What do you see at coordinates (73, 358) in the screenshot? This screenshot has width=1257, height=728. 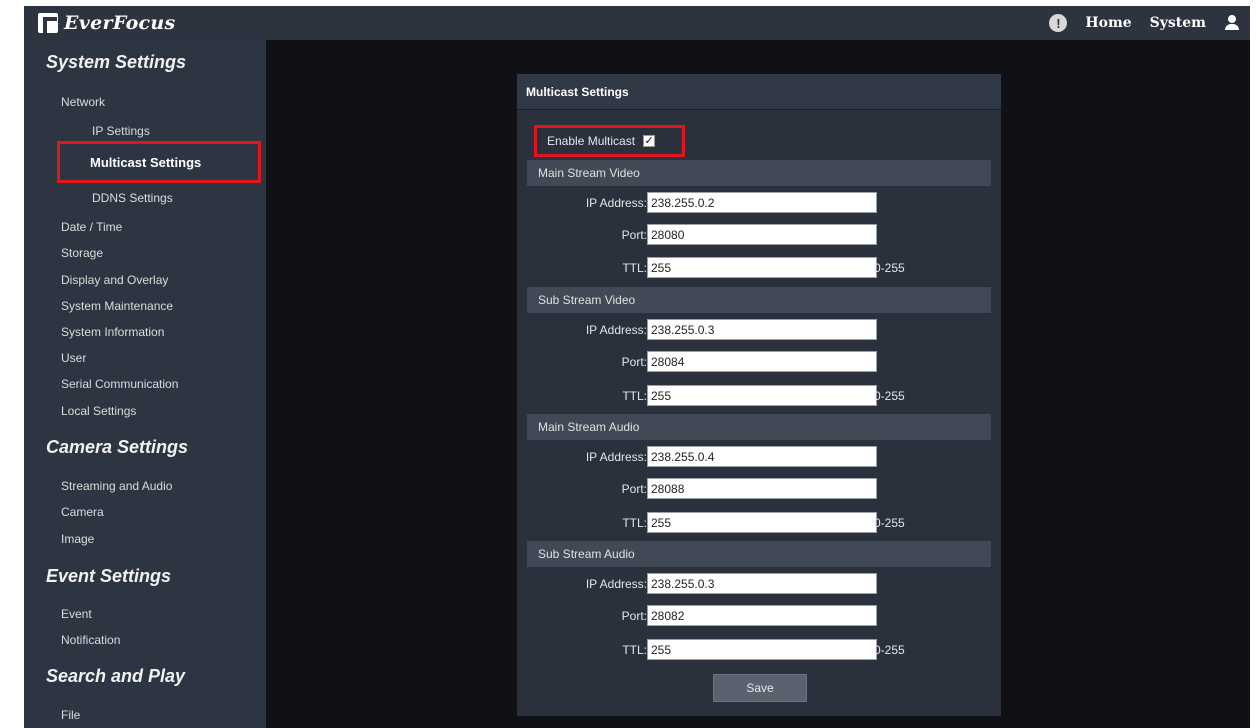 I see `sidebar-item-user: User` at bounding box center [73, 358].